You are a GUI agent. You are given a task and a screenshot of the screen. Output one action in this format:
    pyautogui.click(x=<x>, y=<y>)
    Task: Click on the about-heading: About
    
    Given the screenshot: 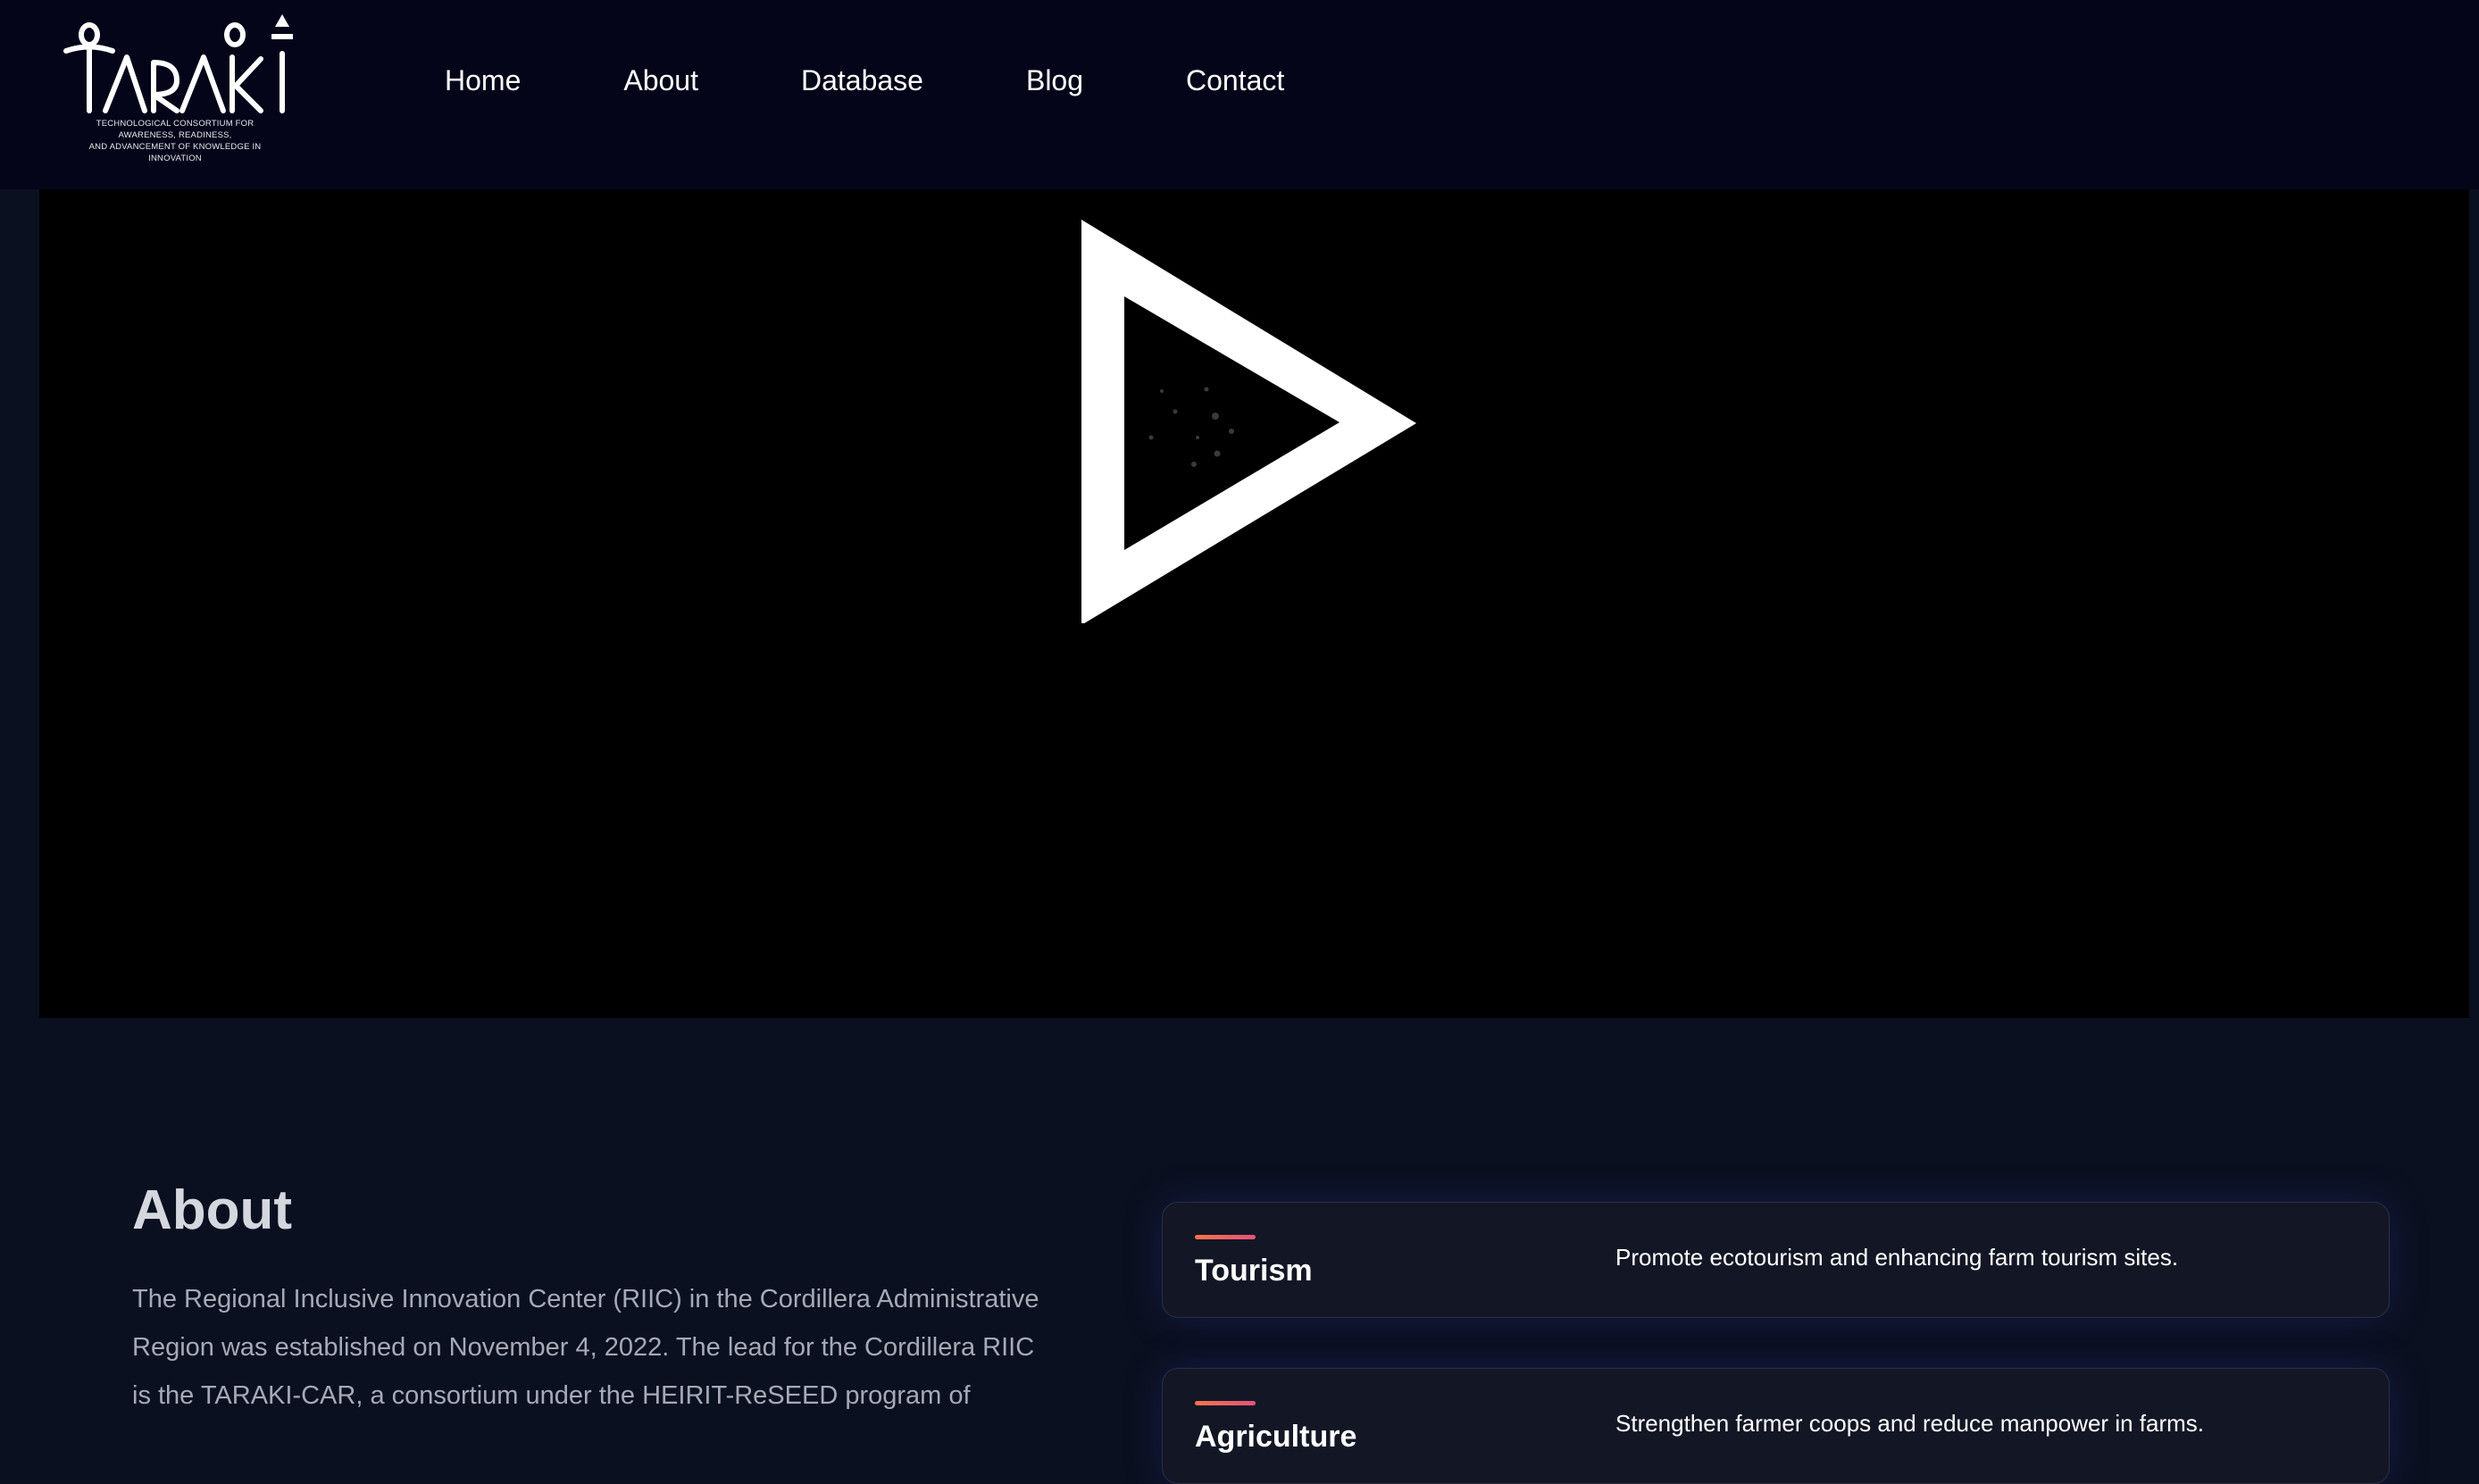 What is the action you would take?
    pyautogui.click(x=213, y=1210)
    